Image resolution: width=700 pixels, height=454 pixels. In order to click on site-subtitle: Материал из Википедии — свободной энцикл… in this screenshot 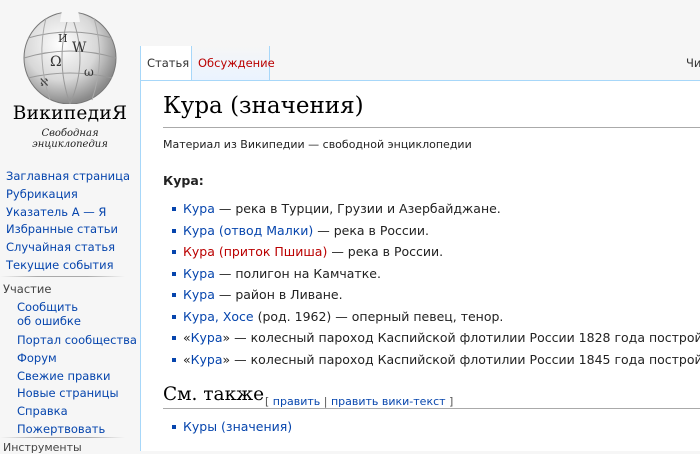, I will do `click(317, 144)`.